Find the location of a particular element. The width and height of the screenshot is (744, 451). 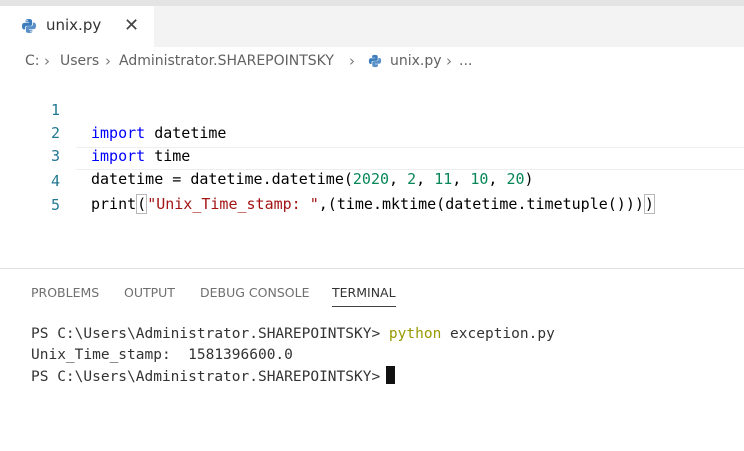

active-tab-indicator is located at coordinates (364, 306).